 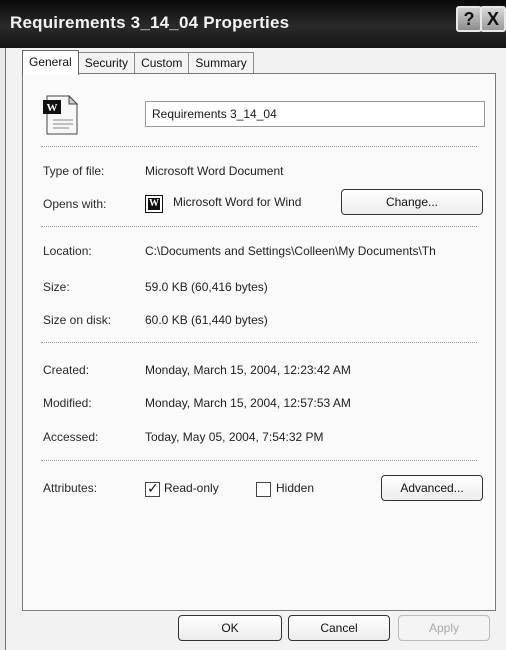 I want to click on cancel-button: Cancel, so click(x=339, y=628).